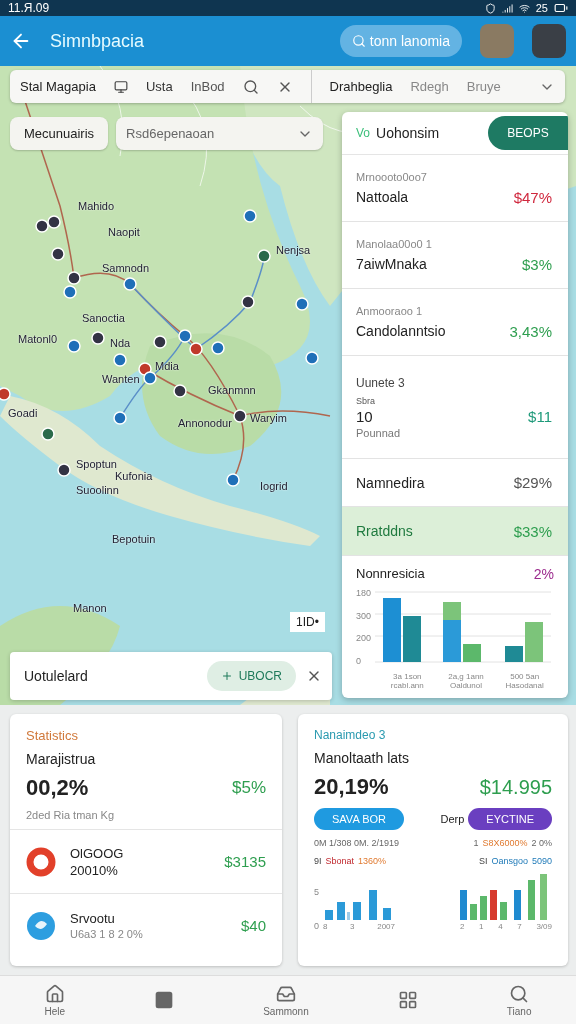  What do you see at coordinates (455, 256) in the screenshot?
I see `result-row: Manolaa00o0 1 7aiwMnaka $3%` at bounding box center [455, 256].